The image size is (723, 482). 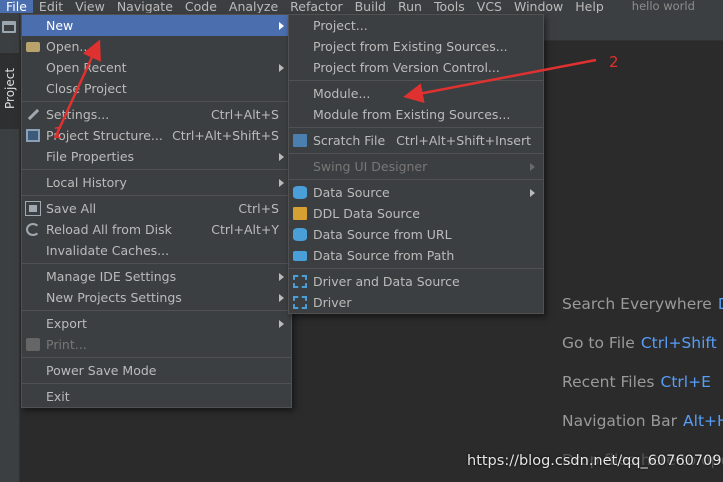 What do you see at coordinates (598, 343) in the screenshot?
I see `hint-label: Go to File` at bounding box center [598, 343].